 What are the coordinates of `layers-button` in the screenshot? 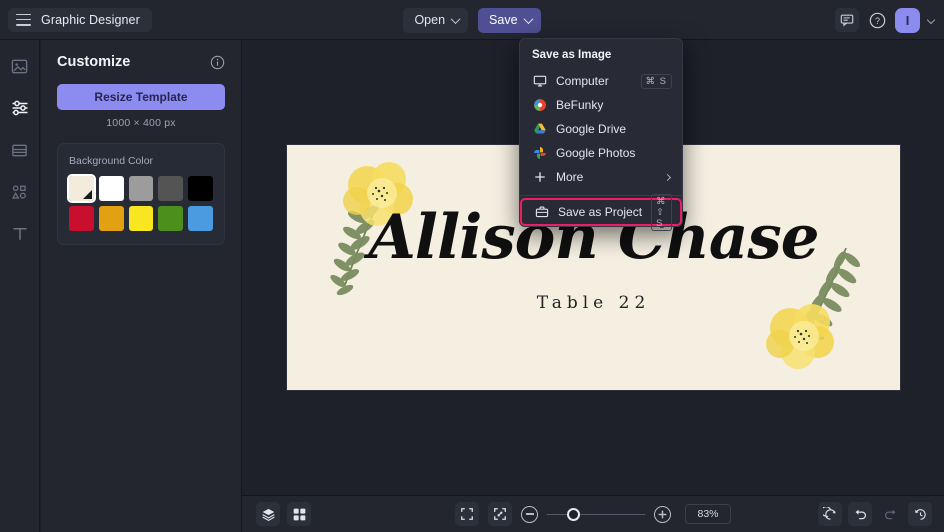 It's located at (268, 514).